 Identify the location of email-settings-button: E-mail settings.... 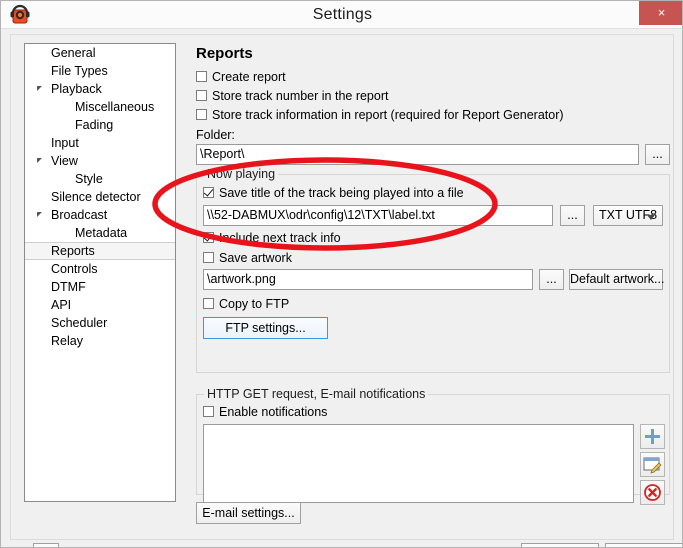
(248, 513).